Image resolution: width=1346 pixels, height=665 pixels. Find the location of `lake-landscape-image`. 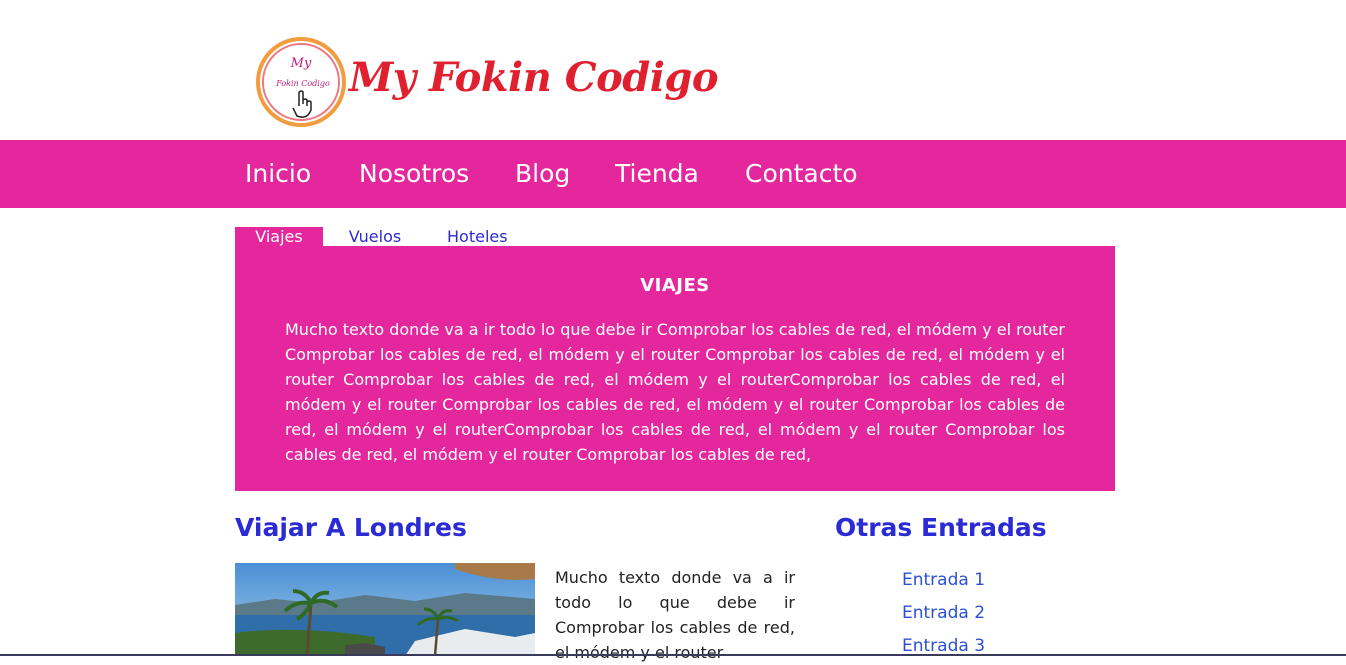

lake-landscape-image is located at coordinates (385, 609).